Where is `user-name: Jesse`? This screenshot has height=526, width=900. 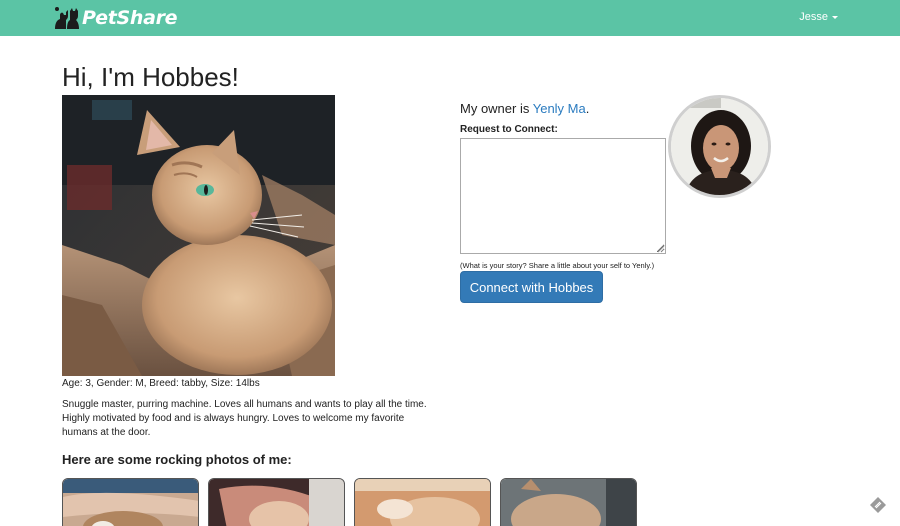
user-name: Jesse is located at coordinates (813, 17).